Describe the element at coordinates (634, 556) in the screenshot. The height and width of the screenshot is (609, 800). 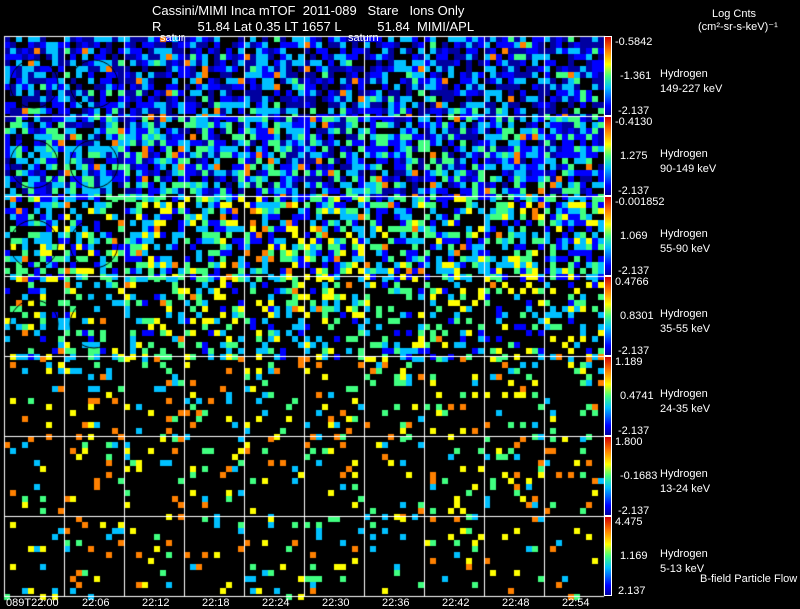
I see `colorbar-mid-label: 1.169` at that location.